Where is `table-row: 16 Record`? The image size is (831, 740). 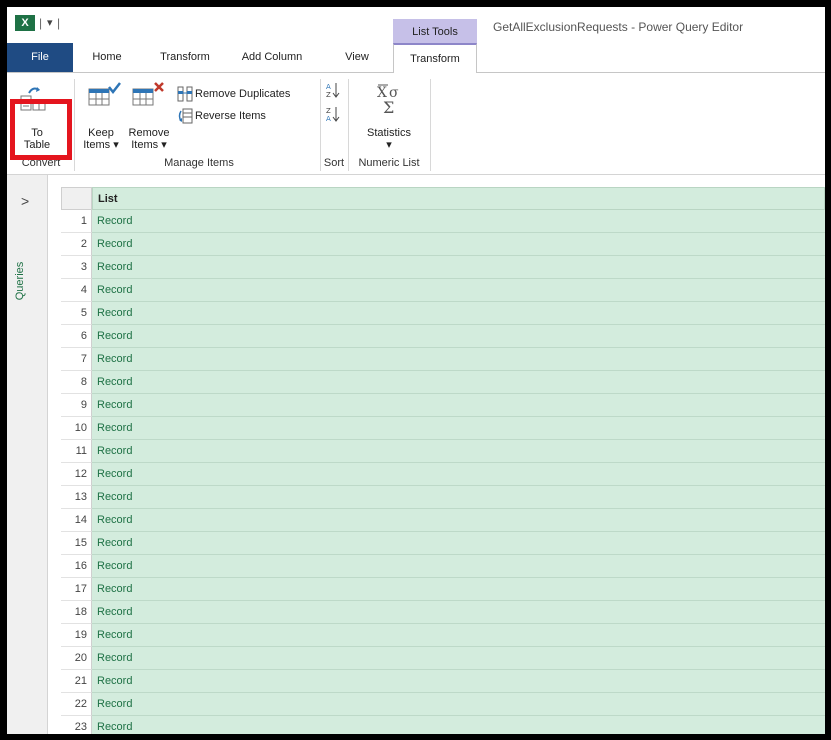
table-row: 16 Record is located at coordinates (443, 566).